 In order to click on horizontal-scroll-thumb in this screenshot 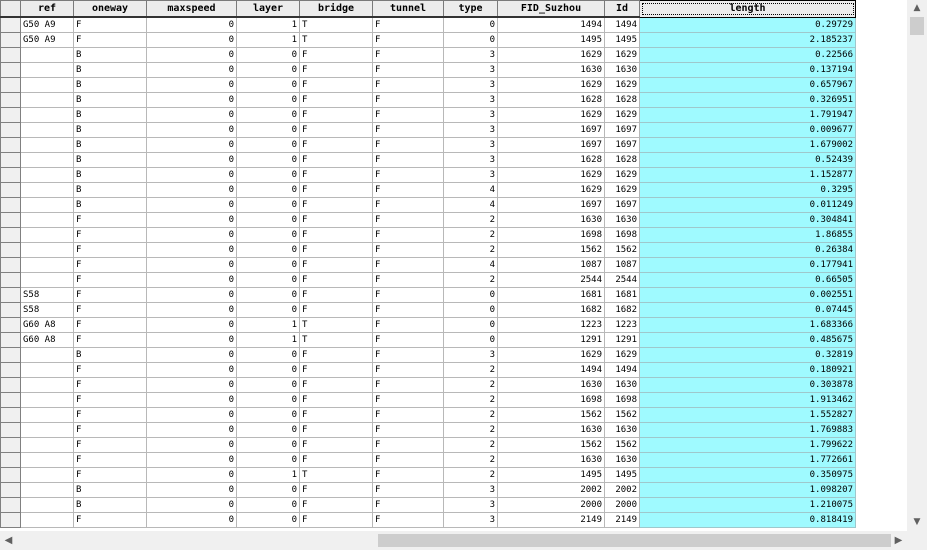, I will do `click(634, 540)`.